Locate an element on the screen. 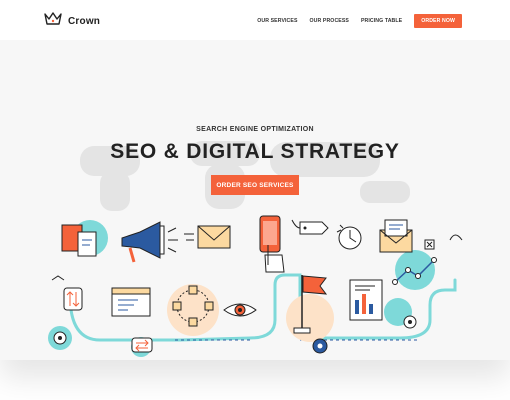  nav-our-process: OUR PROCESS is located at coordinates (329, 21).